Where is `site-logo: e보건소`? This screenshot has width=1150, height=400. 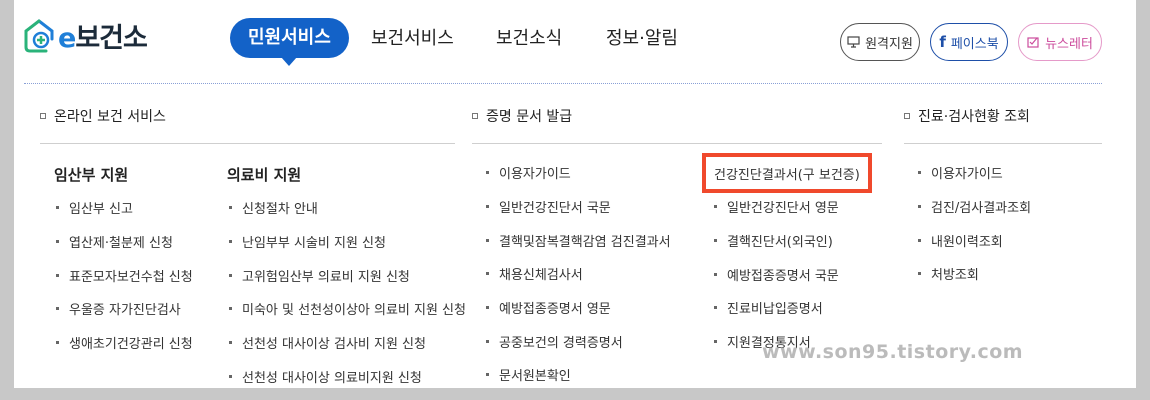 site-logo: e보건소 is located at coordinates (86, 35).